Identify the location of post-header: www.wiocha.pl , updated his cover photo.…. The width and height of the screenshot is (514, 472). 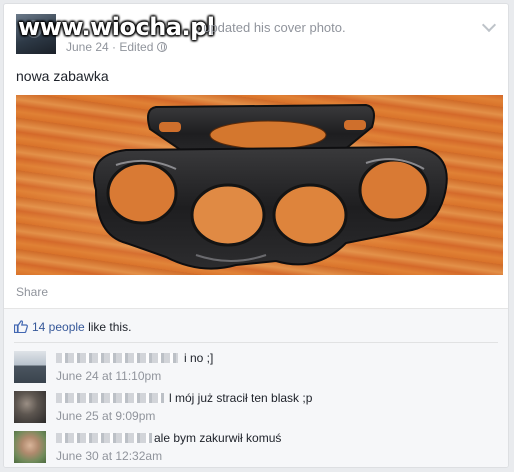
(256, 37).